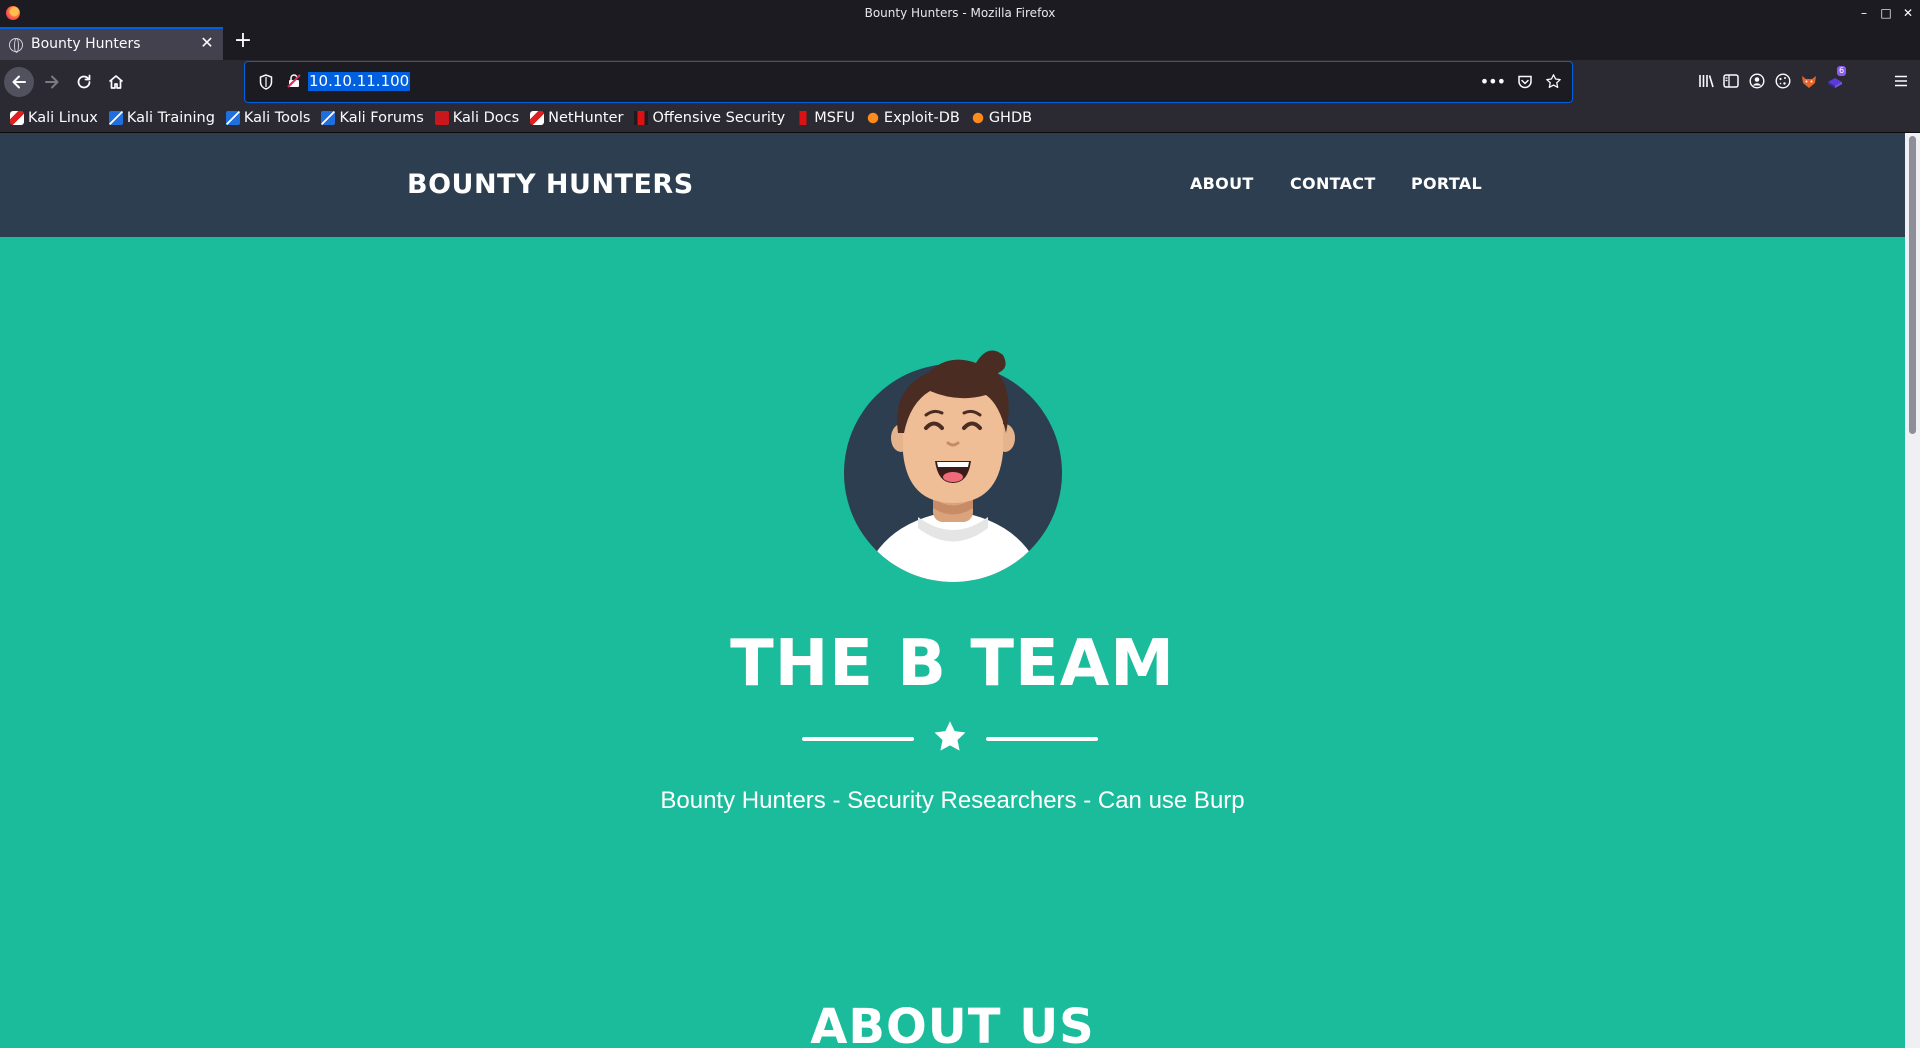  What do you see at coordinates (1912, 285) in the screenshot?
I see `scrollbar-thumb` at bounding box center [1912, 285].